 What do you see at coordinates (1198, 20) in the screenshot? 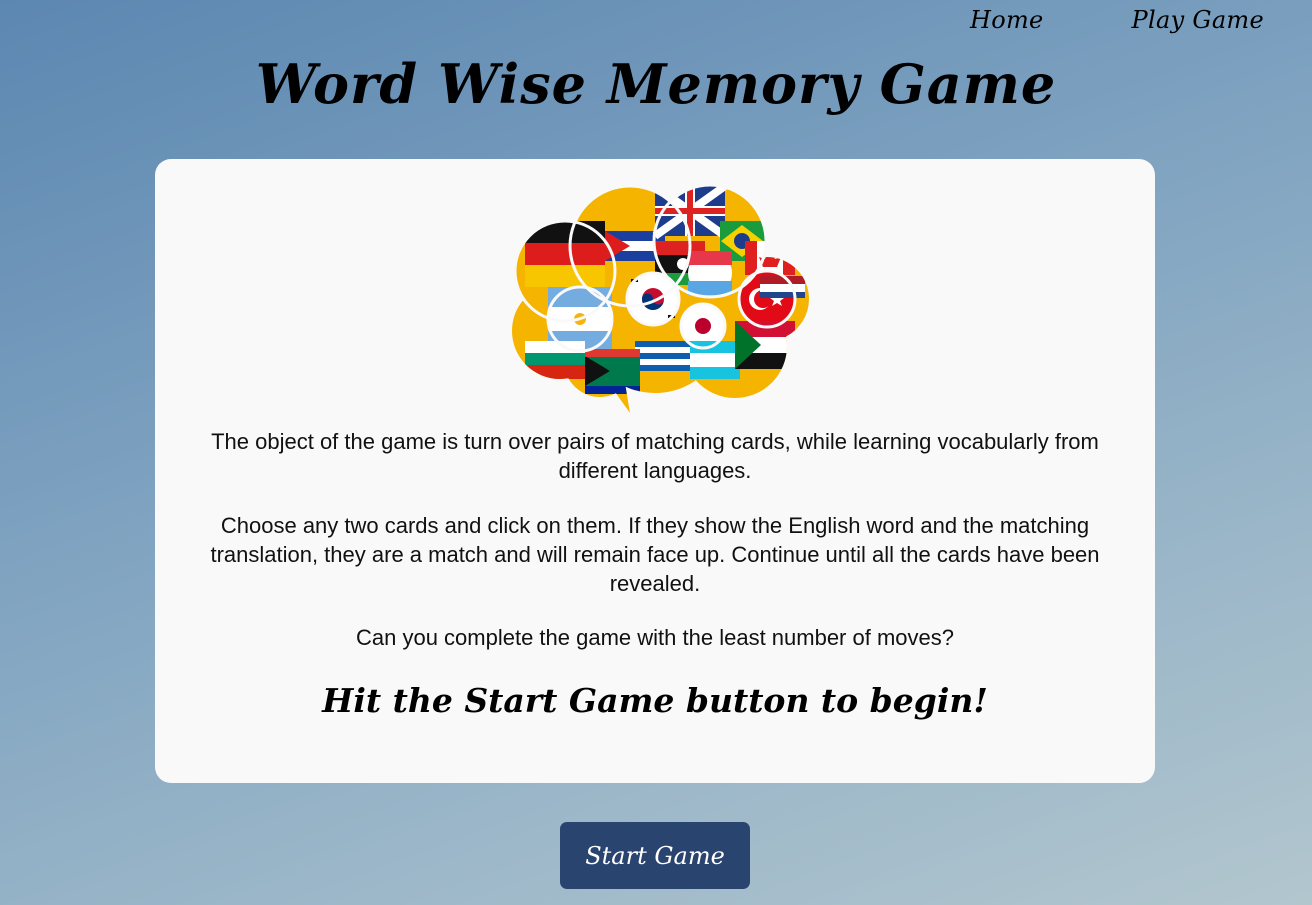
I see `nav-link-play-game: Play Game` at bounding box center [1198, 20].